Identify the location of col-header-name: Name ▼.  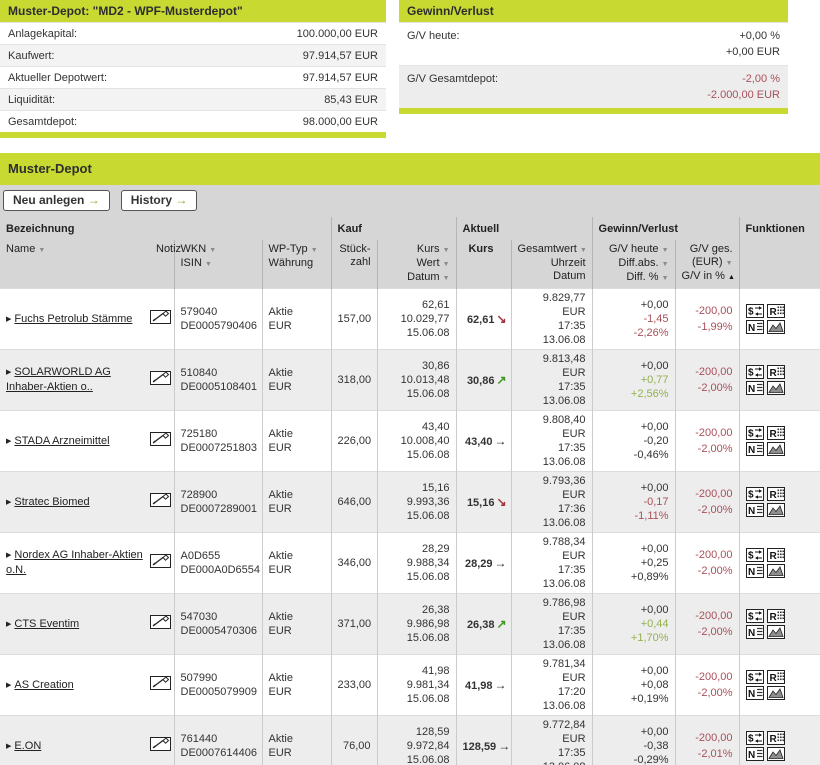
(75, 264).